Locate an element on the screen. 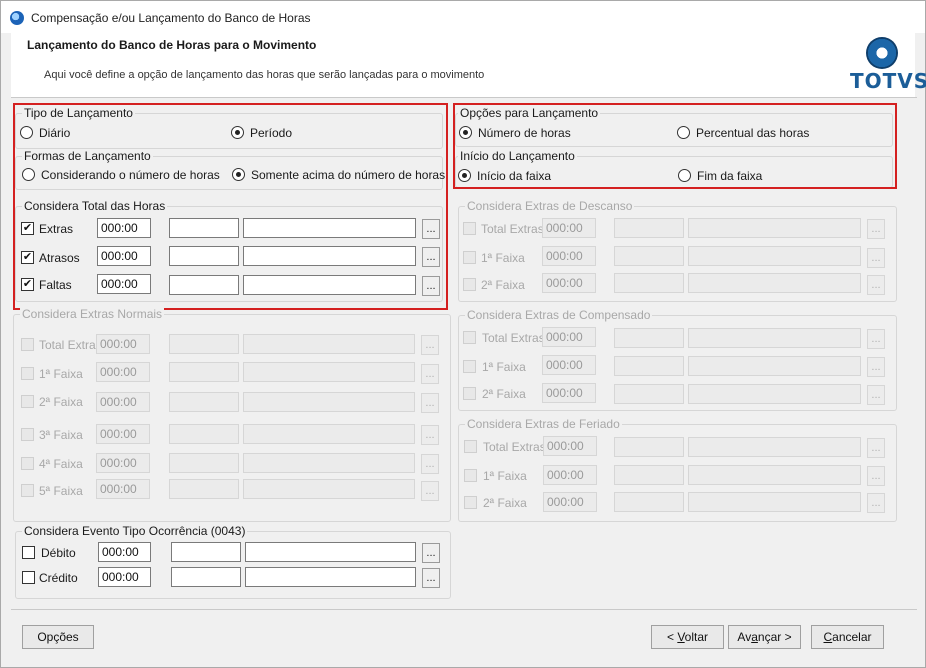  compensado-faixa1-desc is located at coordinates (774, 366).